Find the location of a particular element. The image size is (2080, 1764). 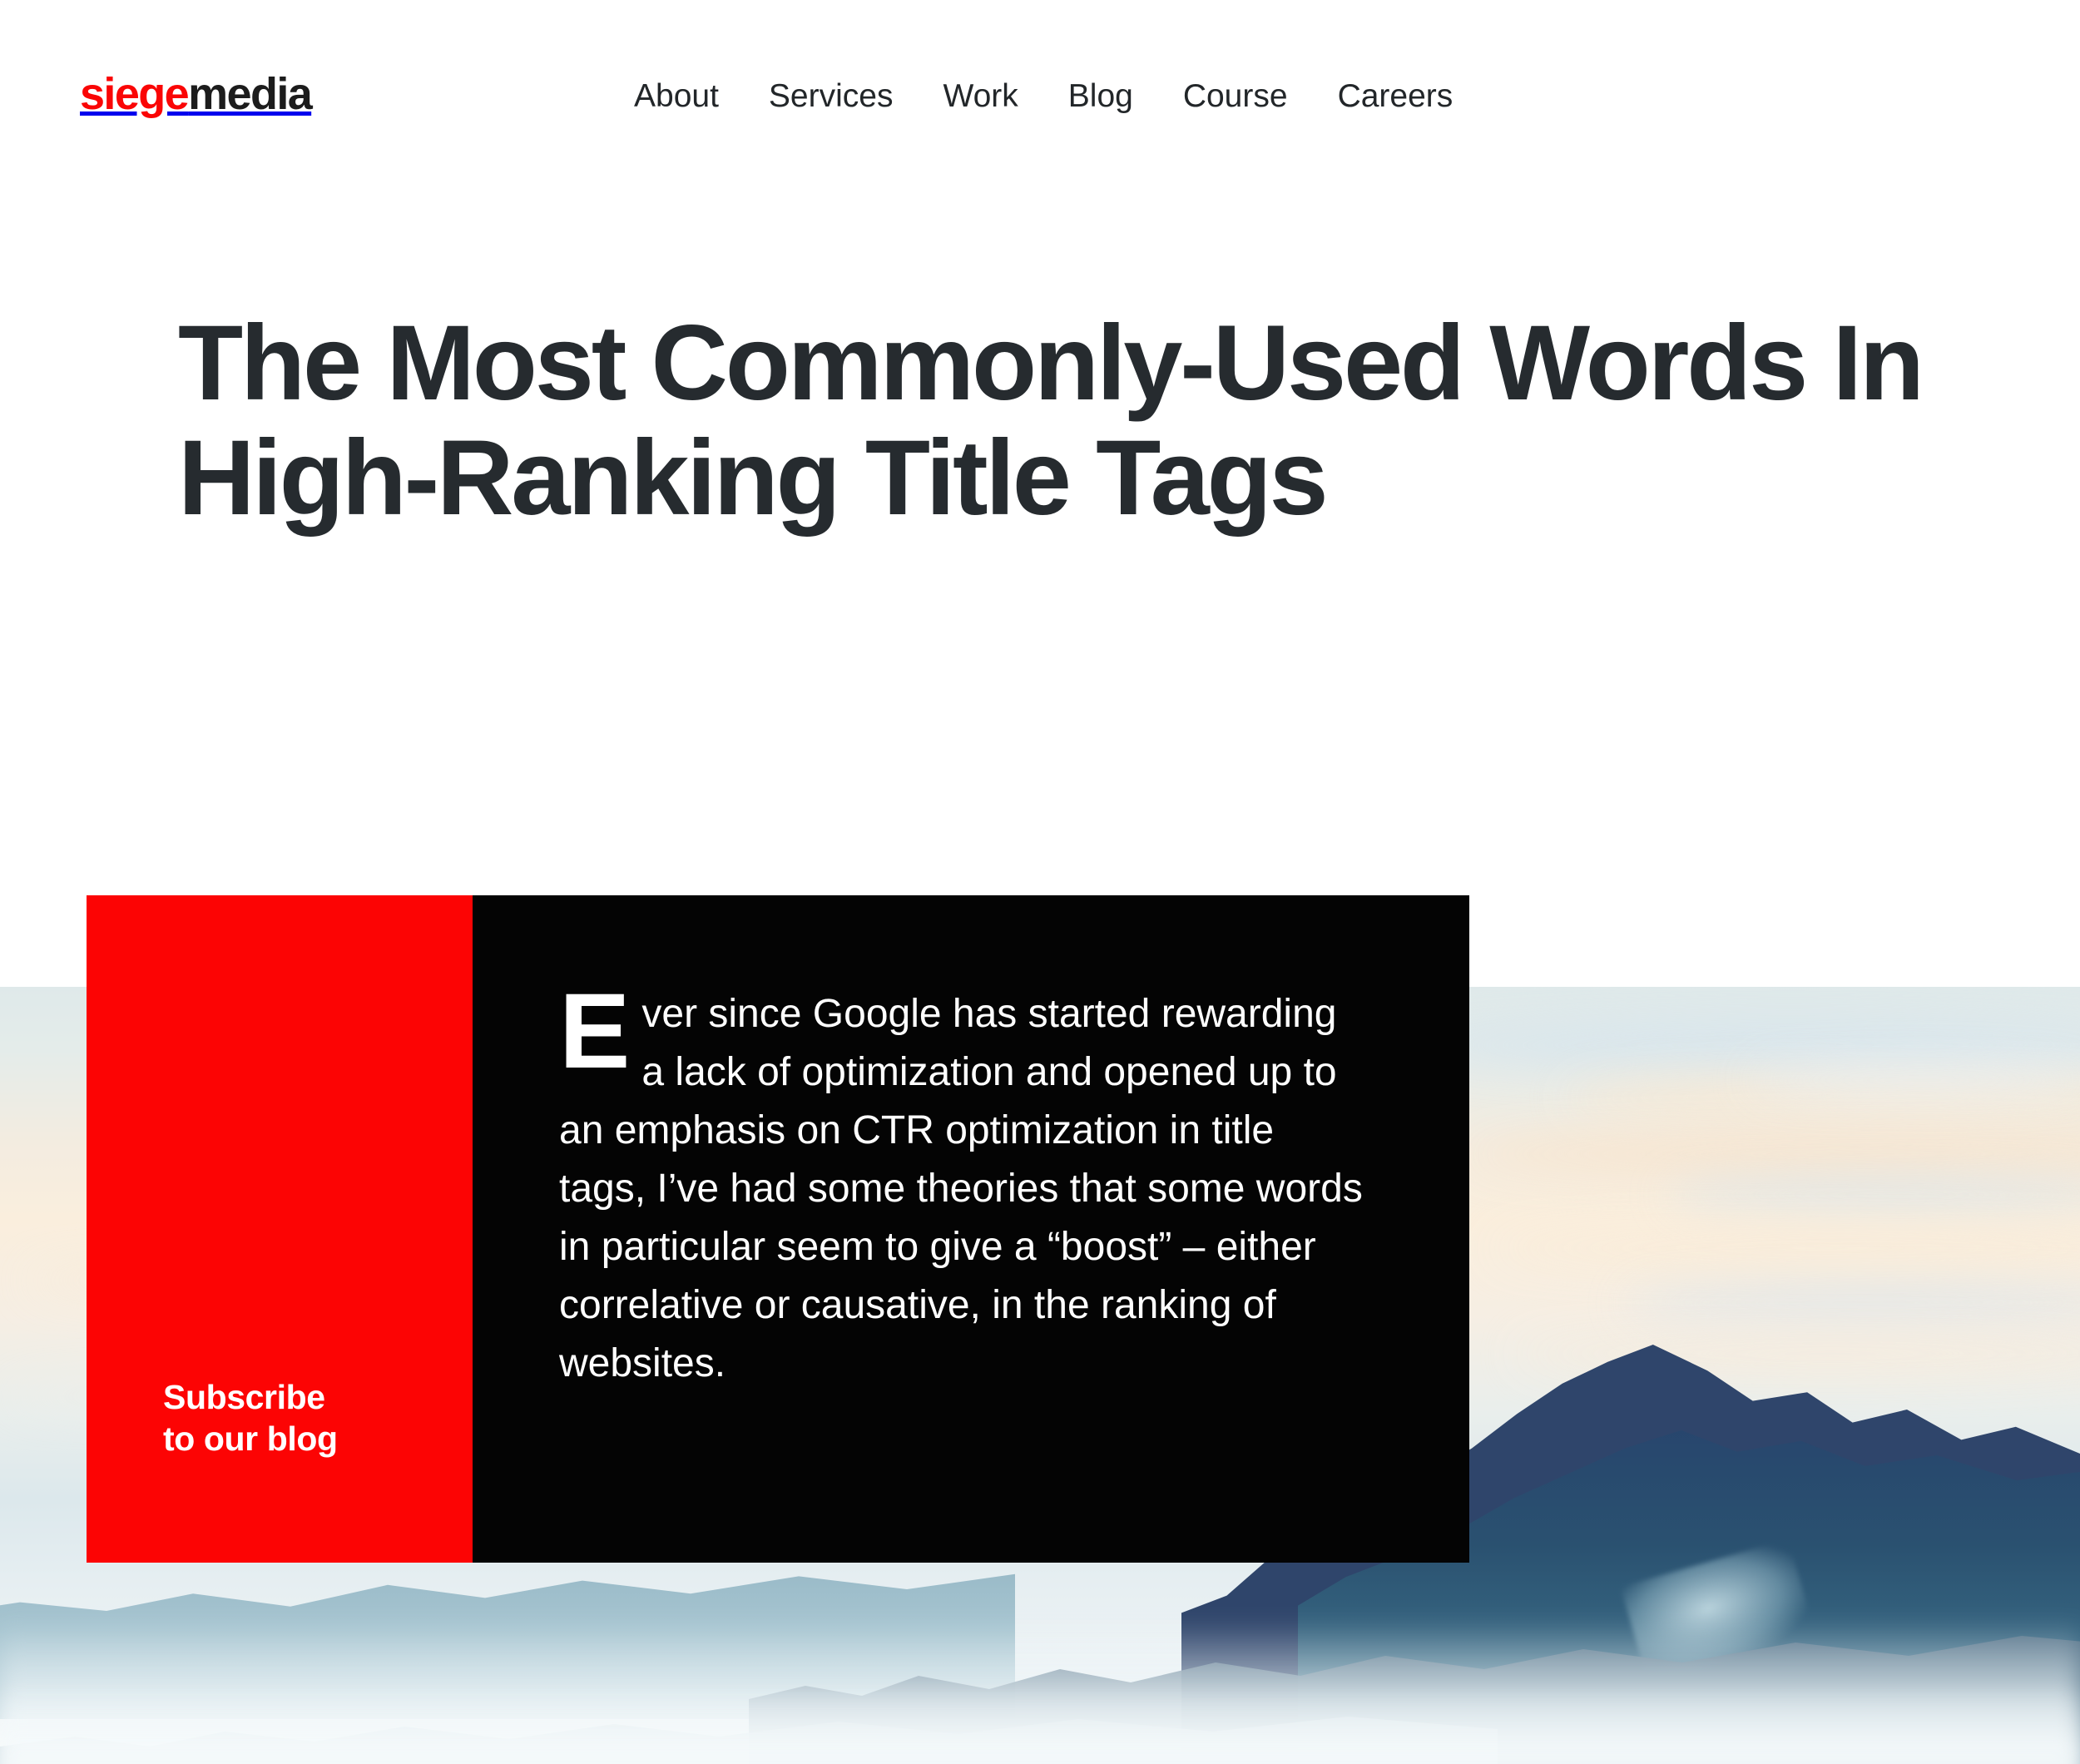

nav-item-blog: Blog is located at coordinates (1100, 96).